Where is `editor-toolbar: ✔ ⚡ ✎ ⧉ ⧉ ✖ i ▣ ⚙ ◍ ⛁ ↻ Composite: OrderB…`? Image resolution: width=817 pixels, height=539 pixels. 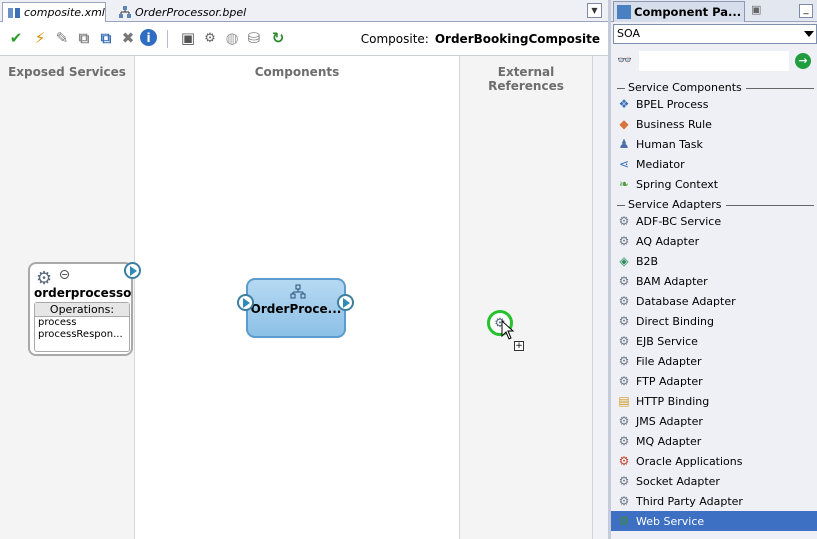
editor-toolbar: ✔ ⚡ ✎ ⧉ ⧉ ✖ i ▣ ⚙ ◍ ⛁ ↻ Composite: OrderB… is located at coordinates (304, 39).